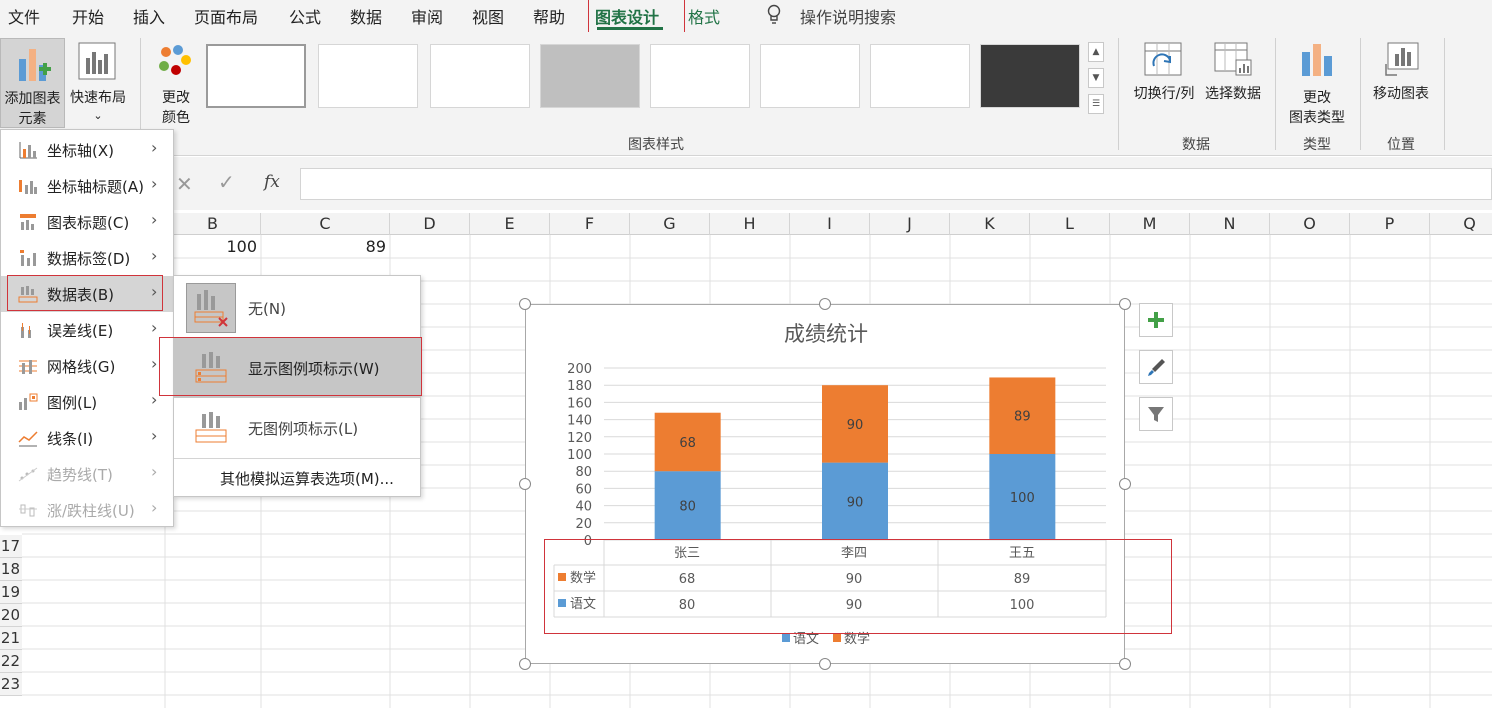 Image resolution: width=1492 pixels, height=708 pixels. I want to click on menu-item-error-bars: 误差线(E) ›, so click(87, 330).